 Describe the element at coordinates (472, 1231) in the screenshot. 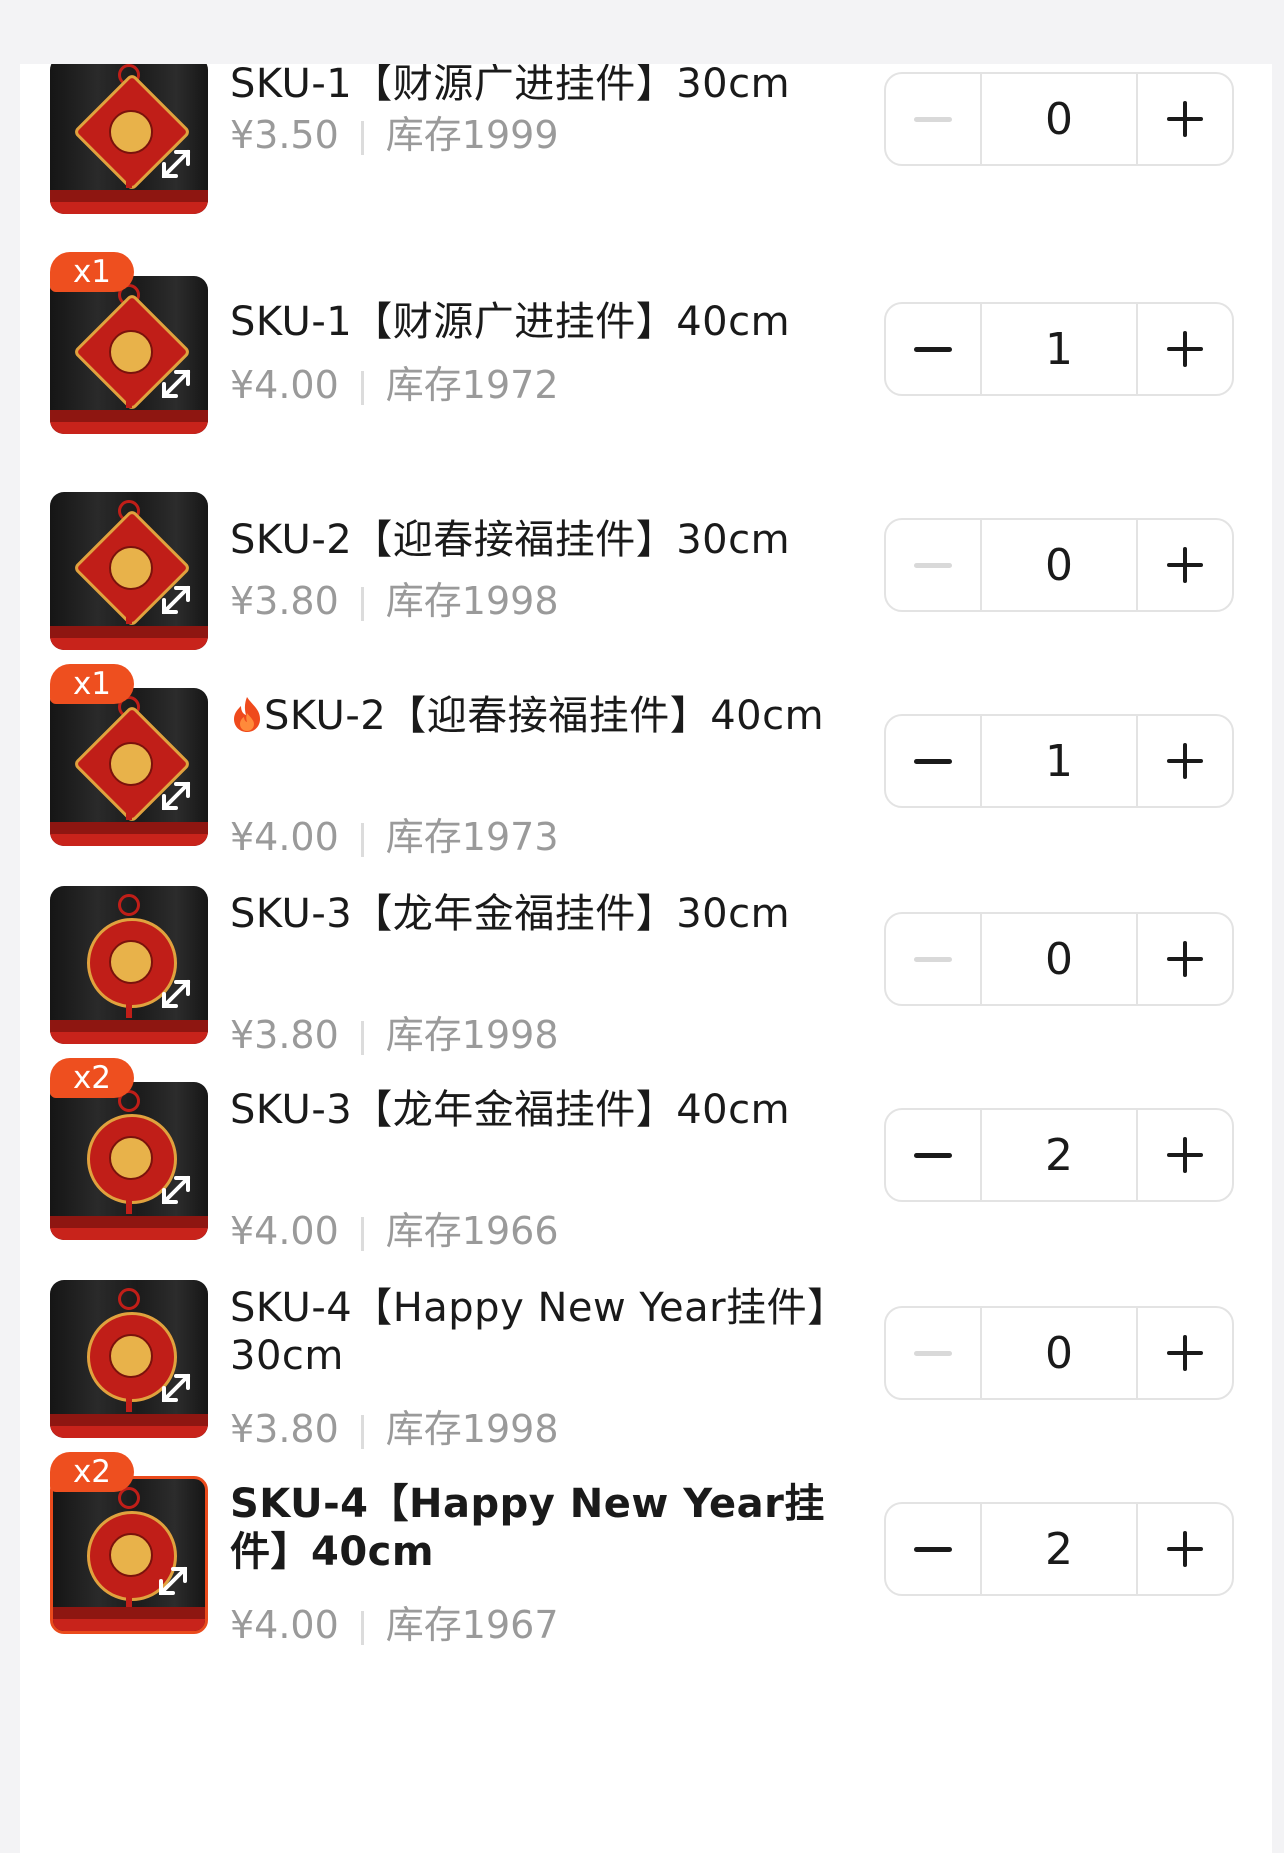

I see `sku-stock: 库存1966` at that location.